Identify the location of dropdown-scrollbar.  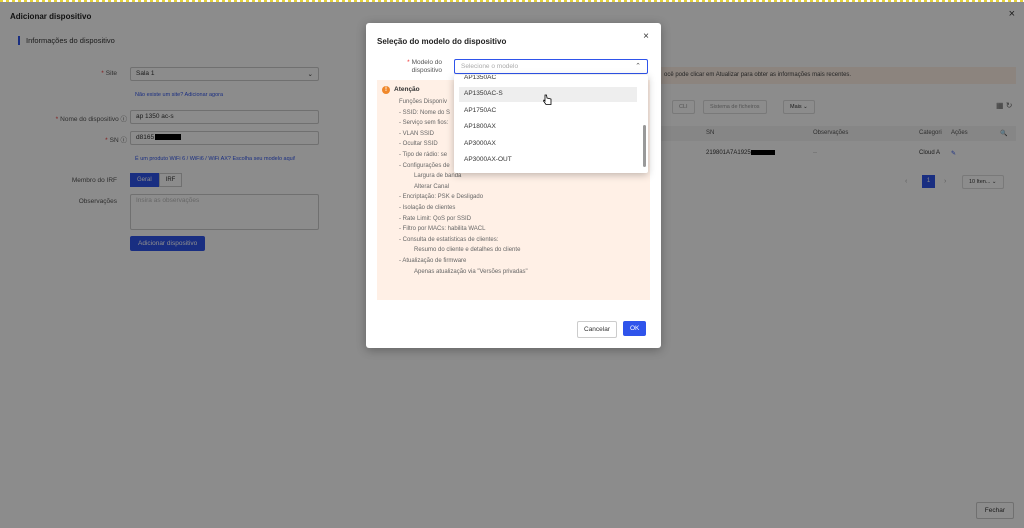
(644, 146).